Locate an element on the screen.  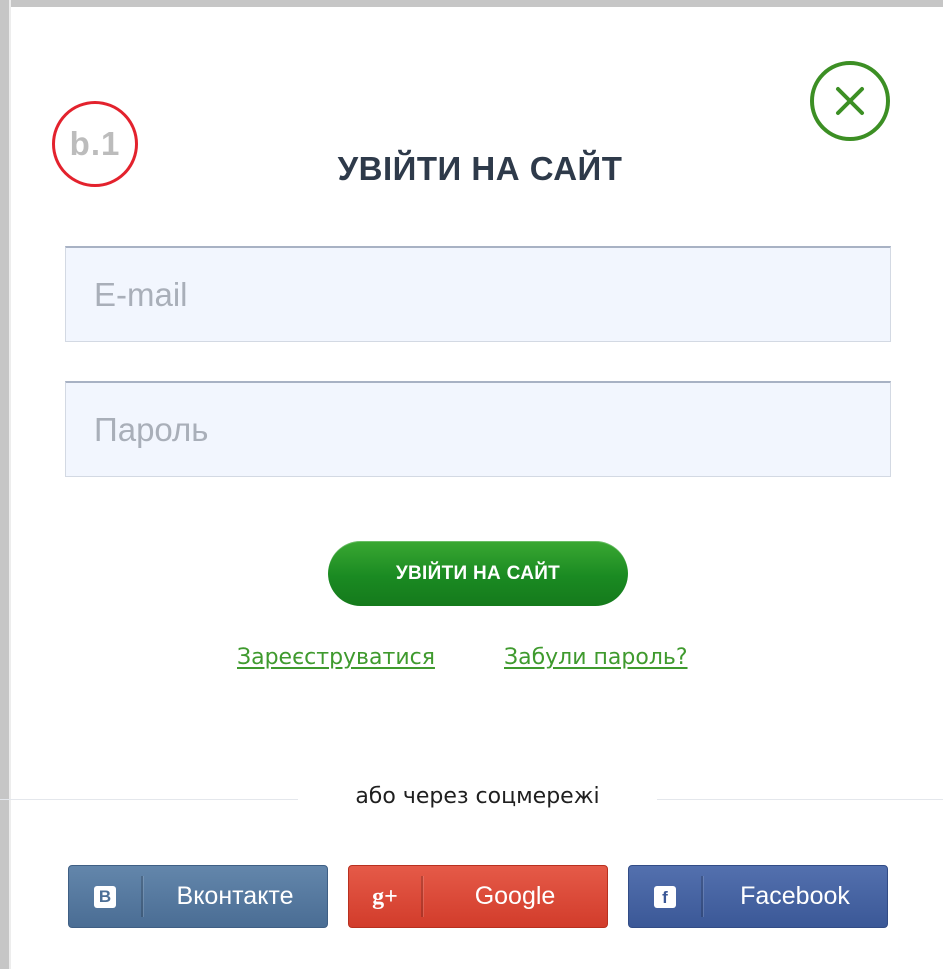
vk-icon-glyph: B is located at coordinates (105, 896).